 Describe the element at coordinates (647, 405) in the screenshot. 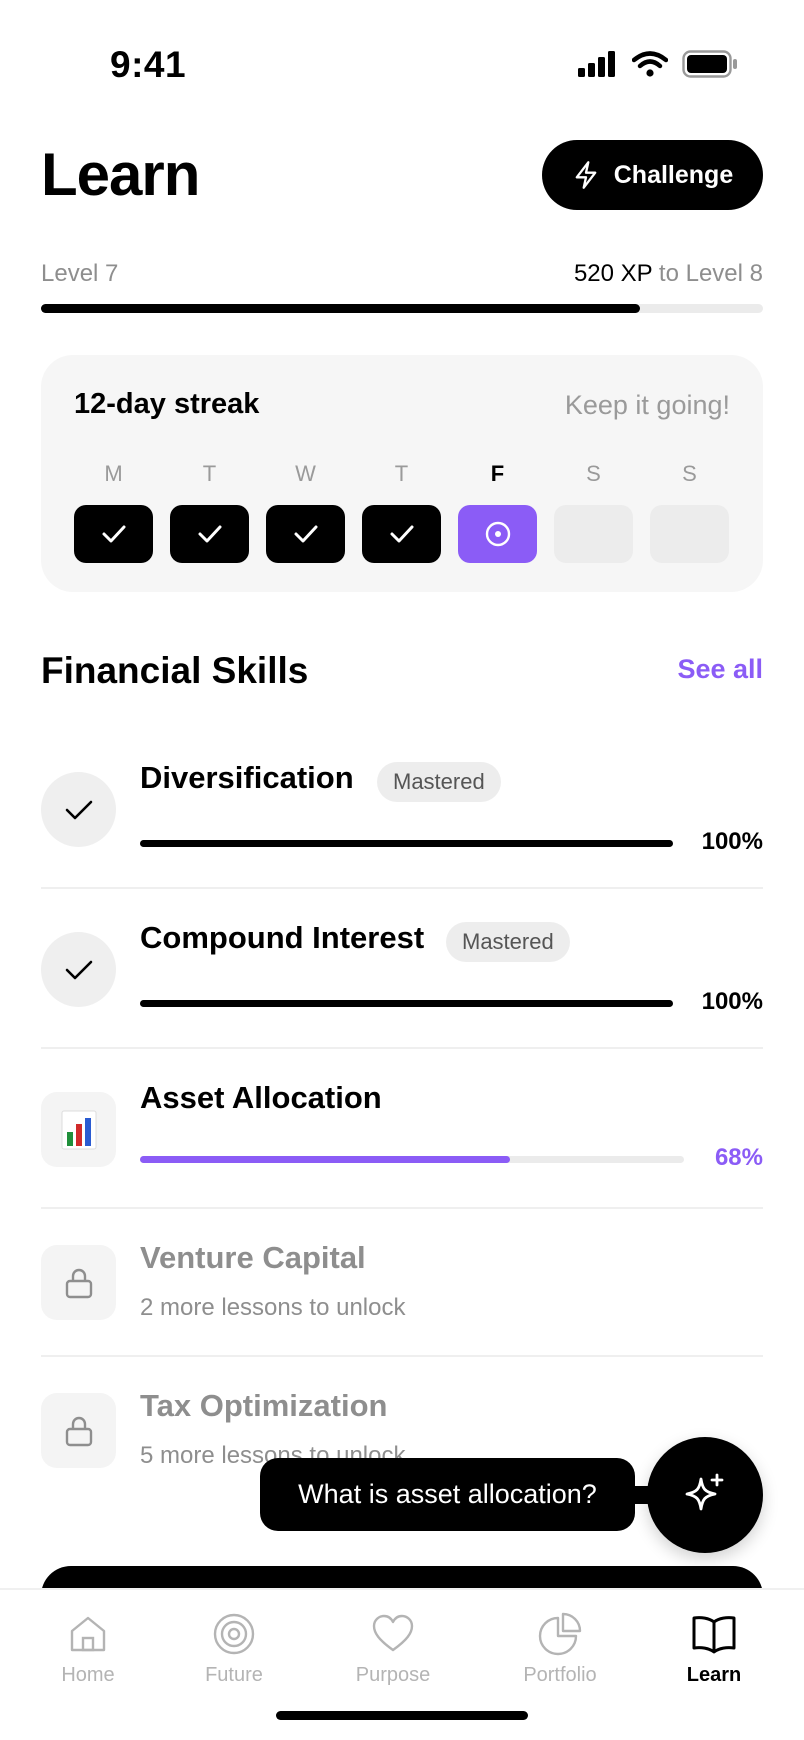

I see `streak-subtitle: Keep it going!` at that location.